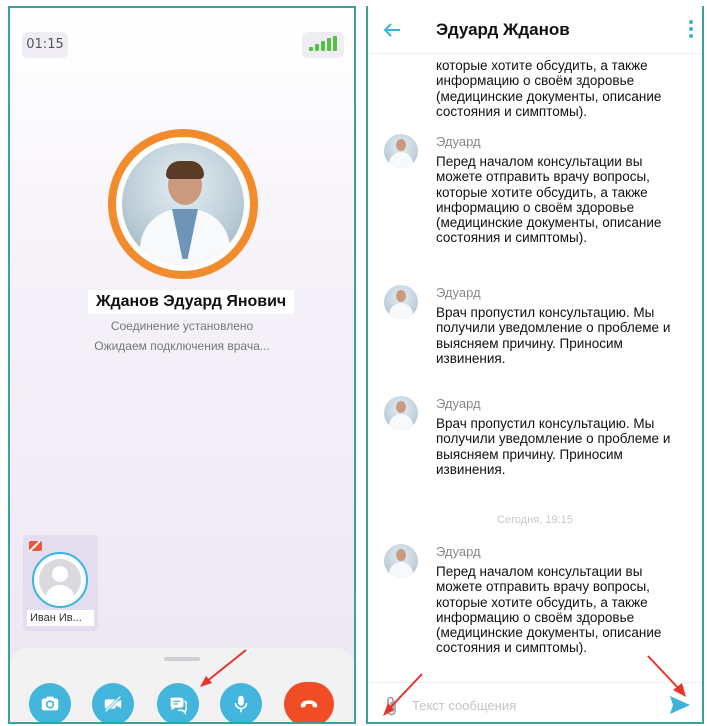 The image size is (707, 726). What do you see at coordinates (503, 29) in the screenshot?
I see `chat-title: Эдуард Жданов` at bounding box center [503, 29].